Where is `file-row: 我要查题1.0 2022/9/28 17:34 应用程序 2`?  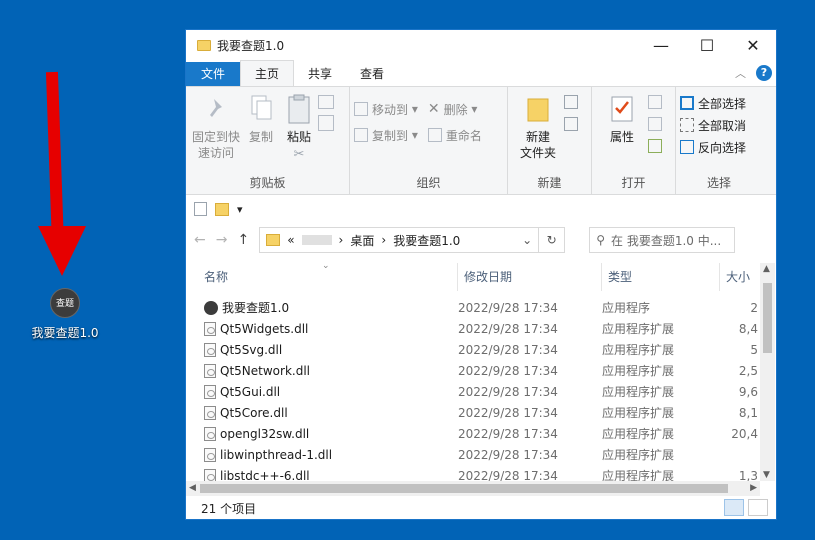
file-row: 我要查题1.0 2022/9/28 17:34 应用程序 2 is located at coordinates (481, 307).